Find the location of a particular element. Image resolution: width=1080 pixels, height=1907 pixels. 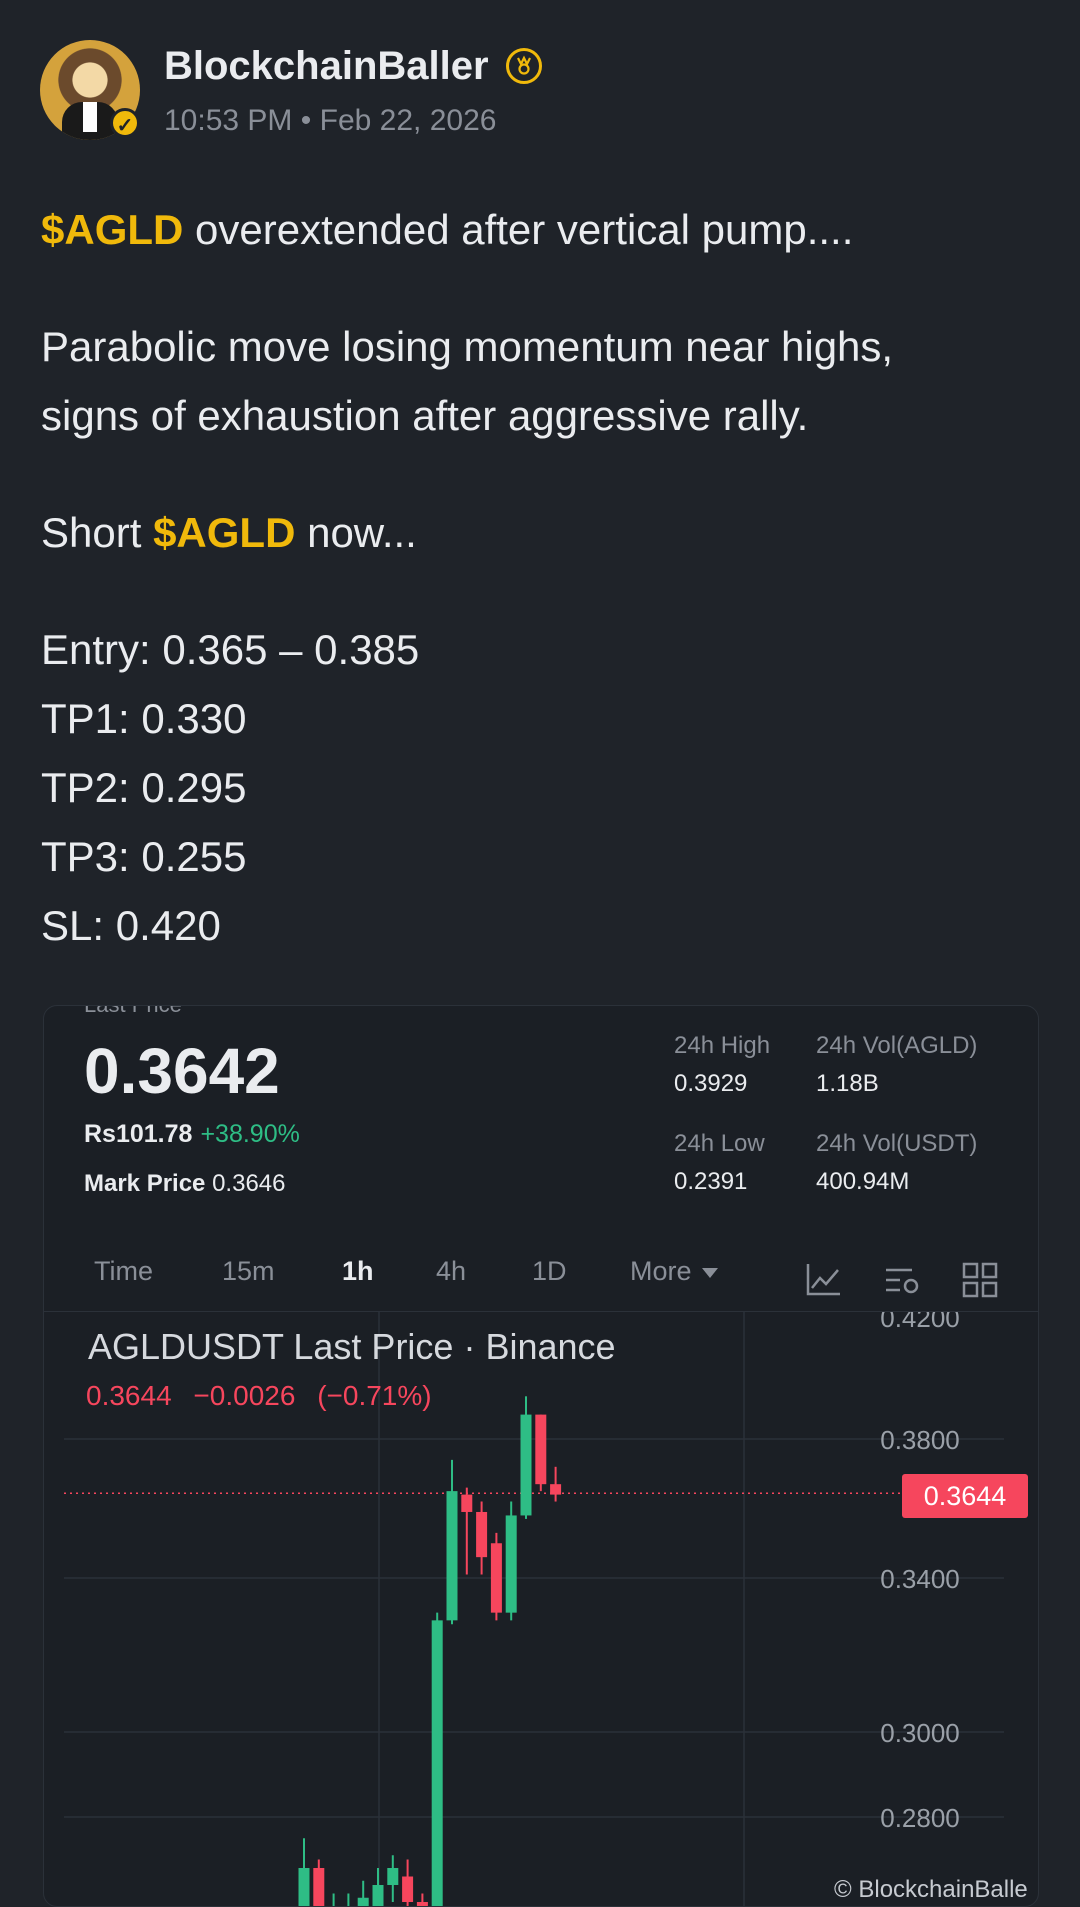

username: BlockchainBaller is located at coordinates (326, 66).